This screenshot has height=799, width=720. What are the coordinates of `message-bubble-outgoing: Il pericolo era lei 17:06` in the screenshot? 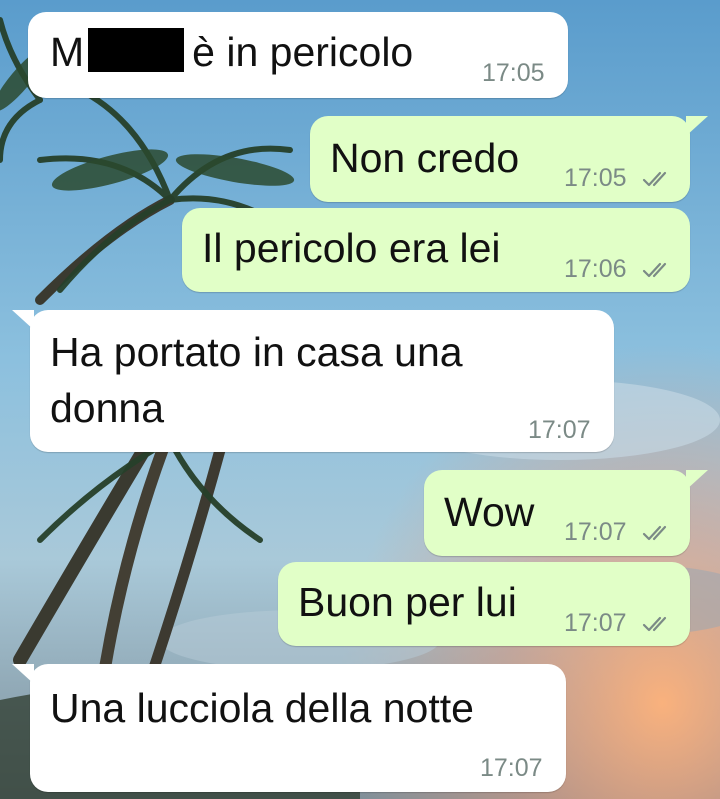 It's located at (436, 250).